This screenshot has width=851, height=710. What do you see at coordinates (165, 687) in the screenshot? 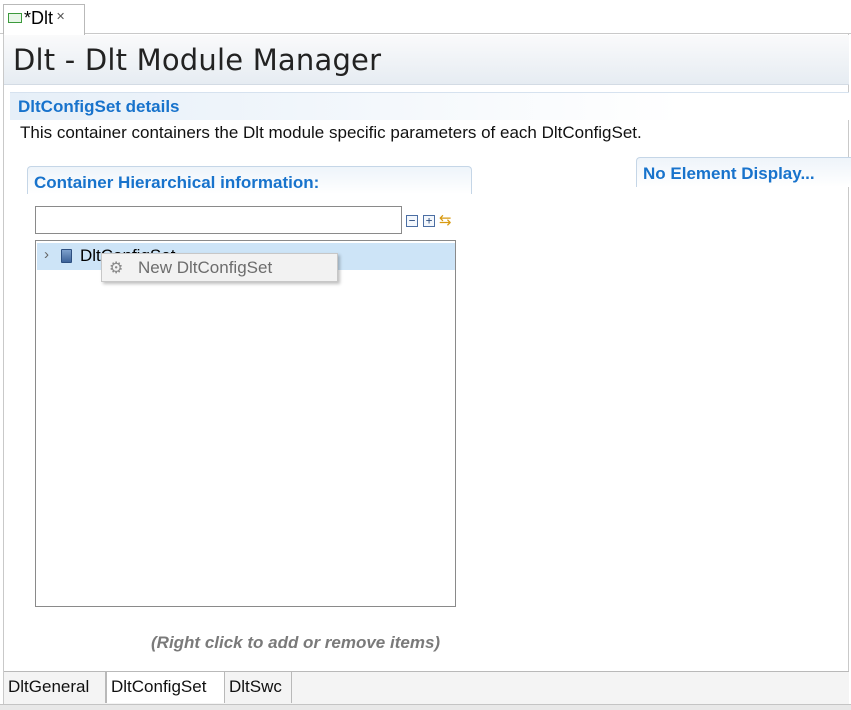
I see `tab-dltconfigset: DltConfigSet` at bounding box center [165, 687].